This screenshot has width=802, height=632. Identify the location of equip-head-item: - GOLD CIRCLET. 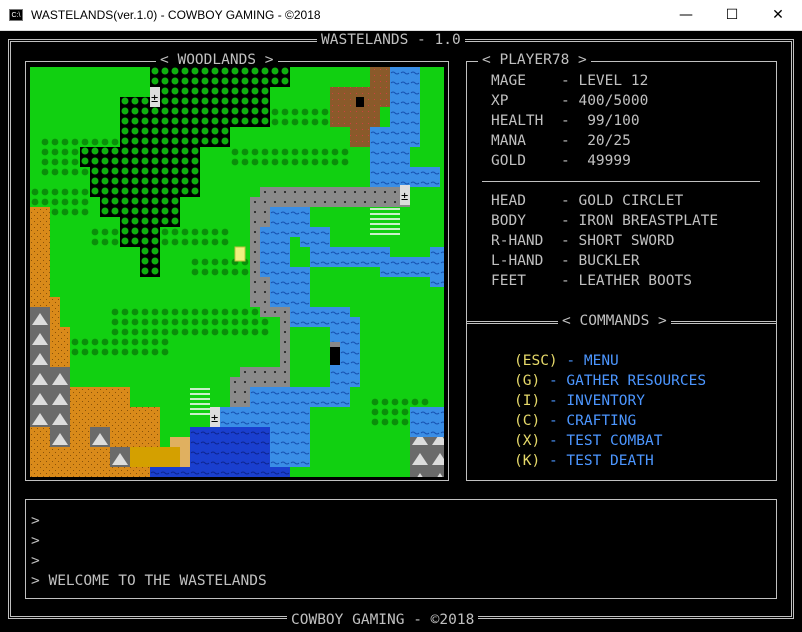
(622, 201).